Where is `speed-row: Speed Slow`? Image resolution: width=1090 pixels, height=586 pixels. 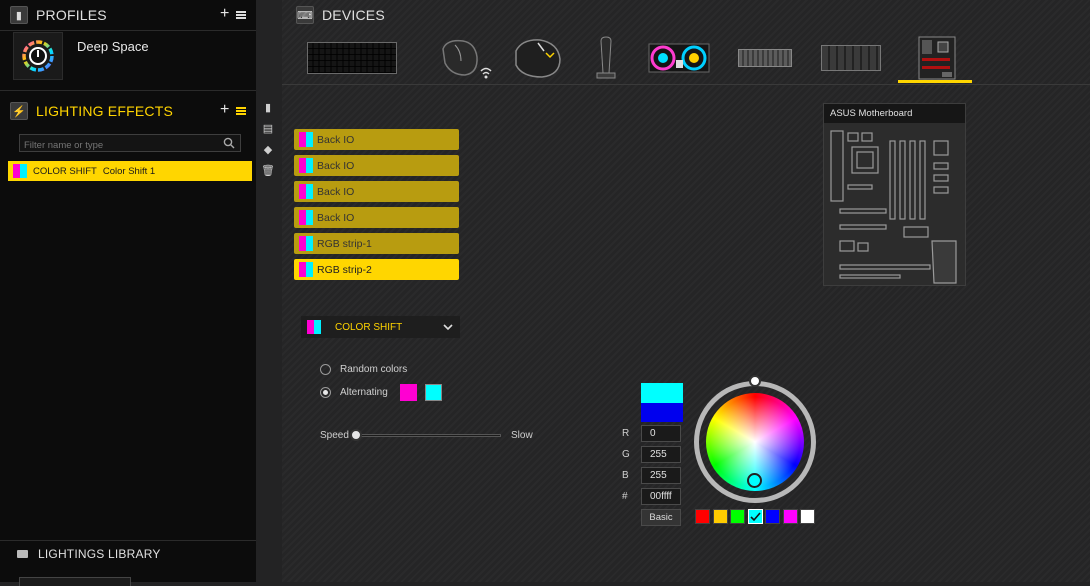 speed-row: Speed Slow is located at coordinates (430, 436).